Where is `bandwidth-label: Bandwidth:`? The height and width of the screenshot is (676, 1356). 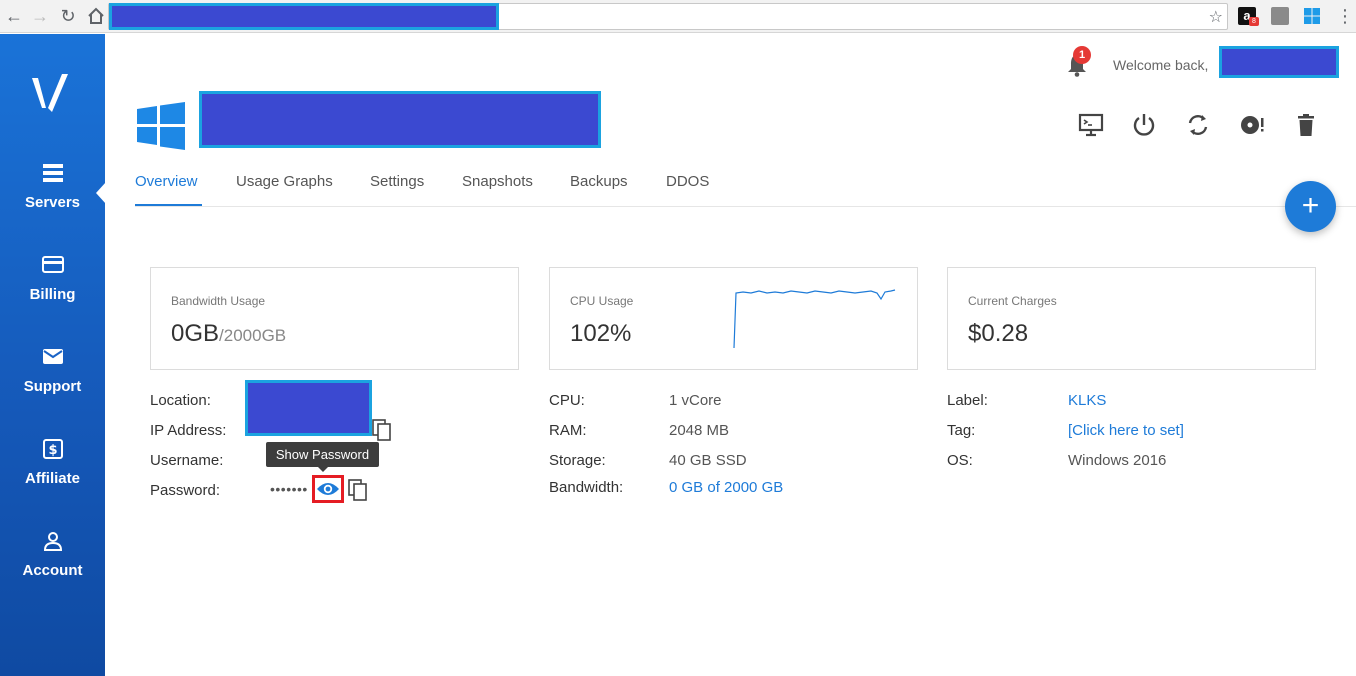 bandwidth-label: Bandwidth: is located at coordinates (586, 487).